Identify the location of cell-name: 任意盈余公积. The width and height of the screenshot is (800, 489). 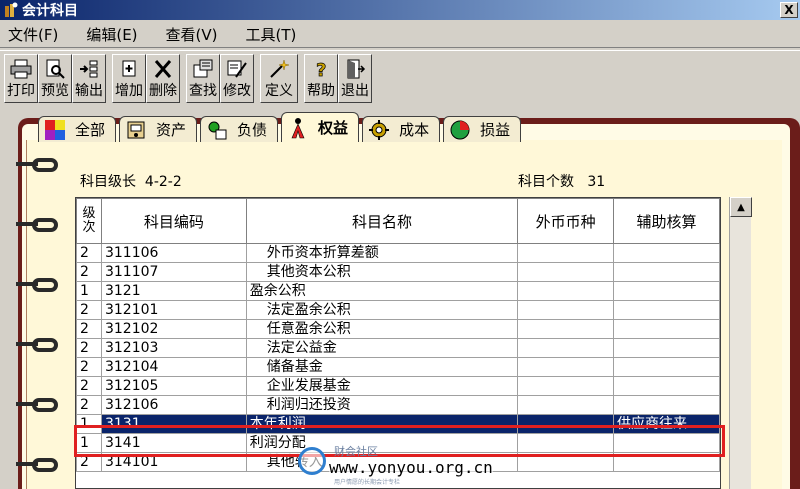
(382, 329).